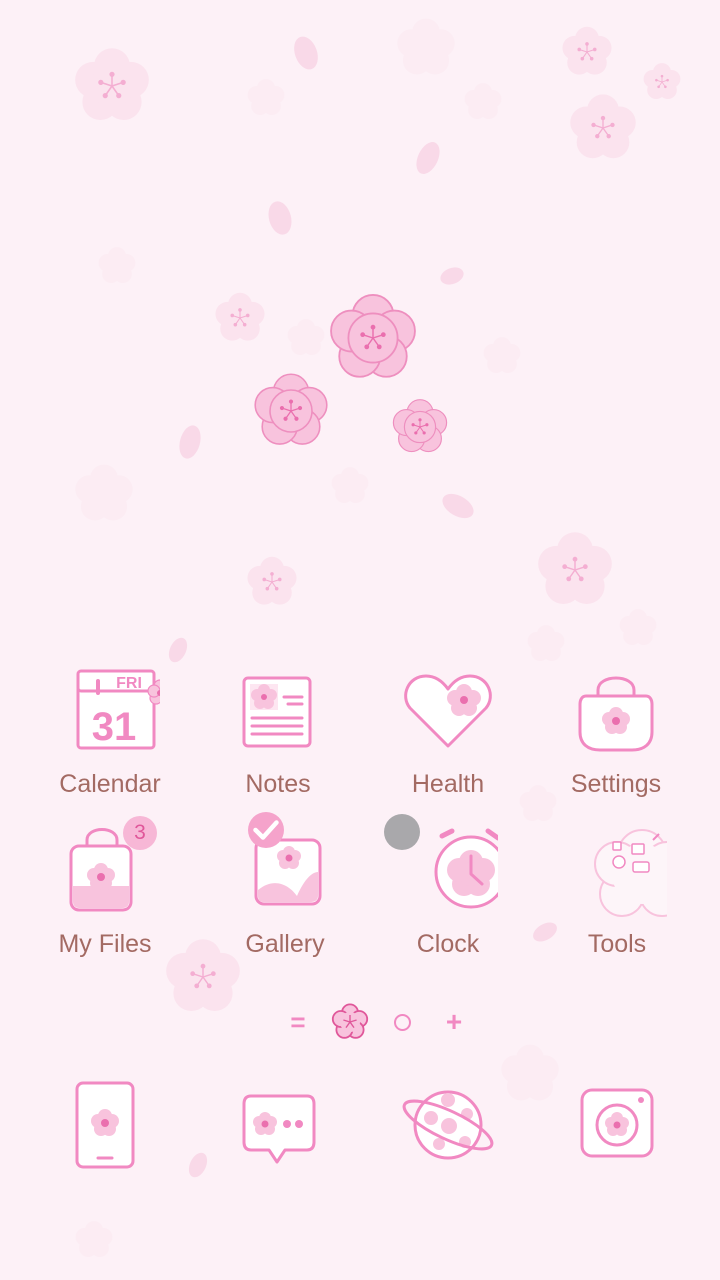 The image size is (720, 1280). What do you see at coordinates (617, 876) in the screenshot?
I see `tools-folder-icon` at bounding box center [617, 876].